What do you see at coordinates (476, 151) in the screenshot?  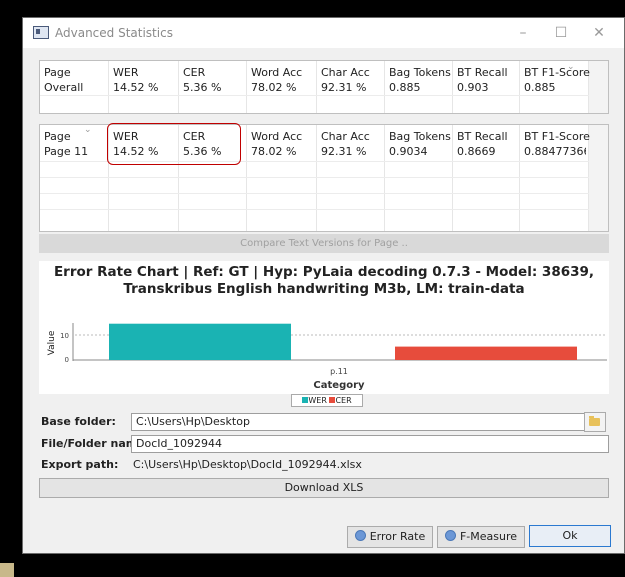 I see `page-bt-recall-cell: 0.8669` at bounding box center [476, 151].